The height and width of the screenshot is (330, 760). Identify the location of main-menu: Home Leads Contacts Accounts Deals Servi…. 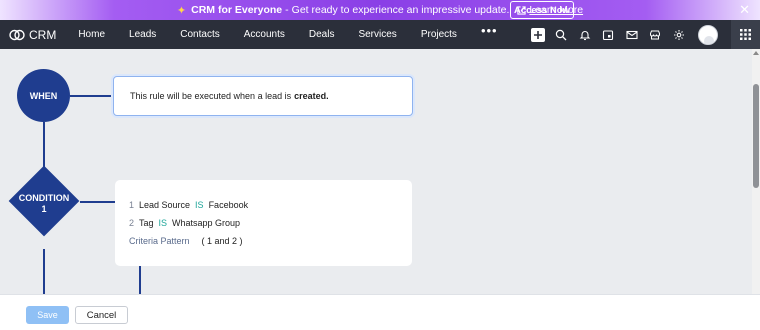
(288, 32).